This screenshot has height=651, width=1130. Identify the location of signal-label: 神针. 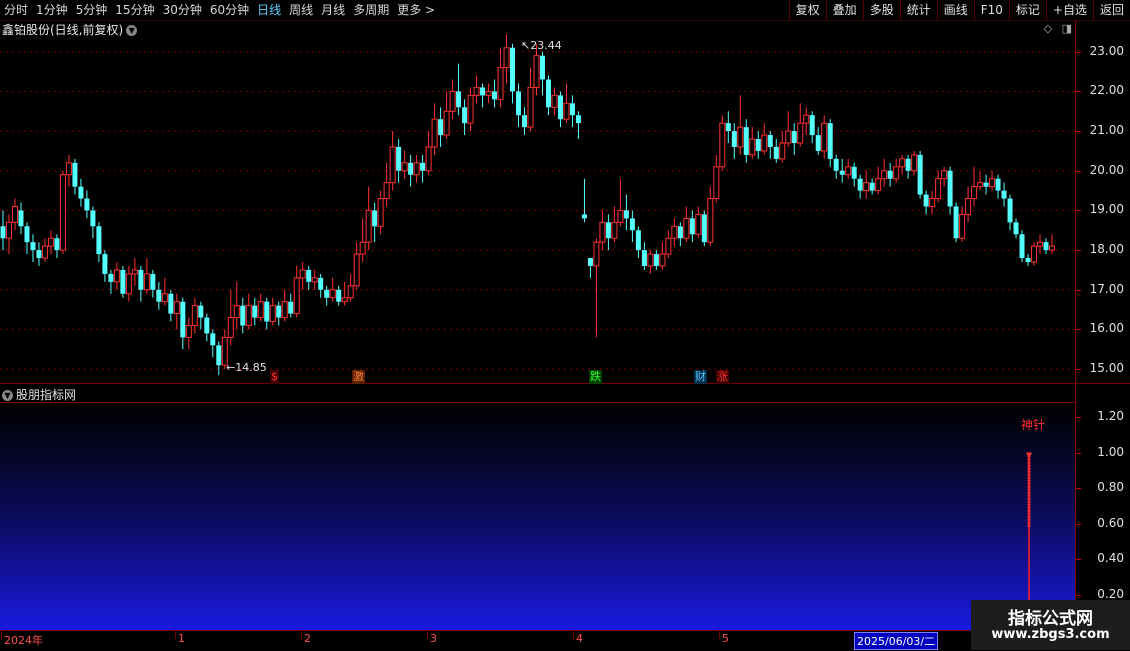
(1033, 425).